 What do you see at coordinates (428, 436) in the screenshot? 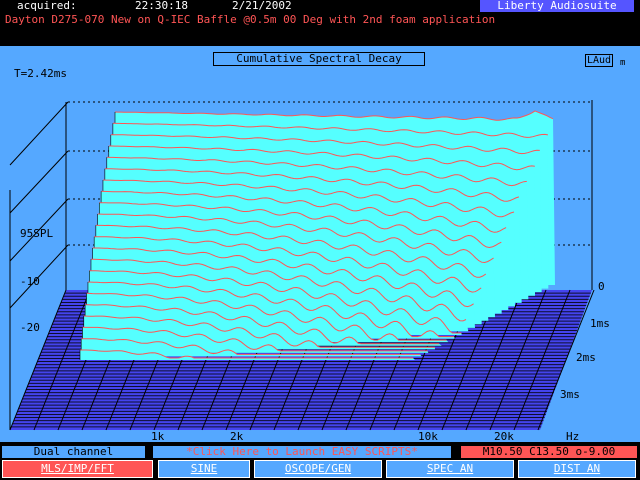
I see `freq-tick-10k: 10k` at bounding box center [428, 436].